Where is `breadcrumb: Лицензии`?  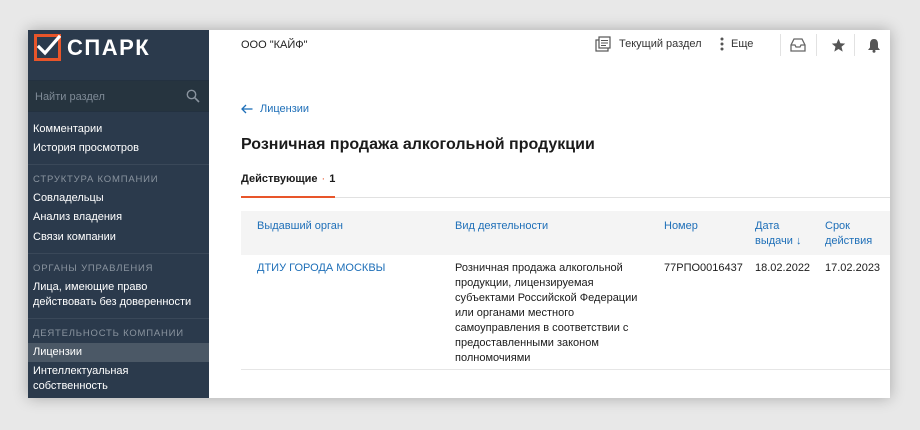 breadcrumb: Лицензии is located at coordinates (275, 109).